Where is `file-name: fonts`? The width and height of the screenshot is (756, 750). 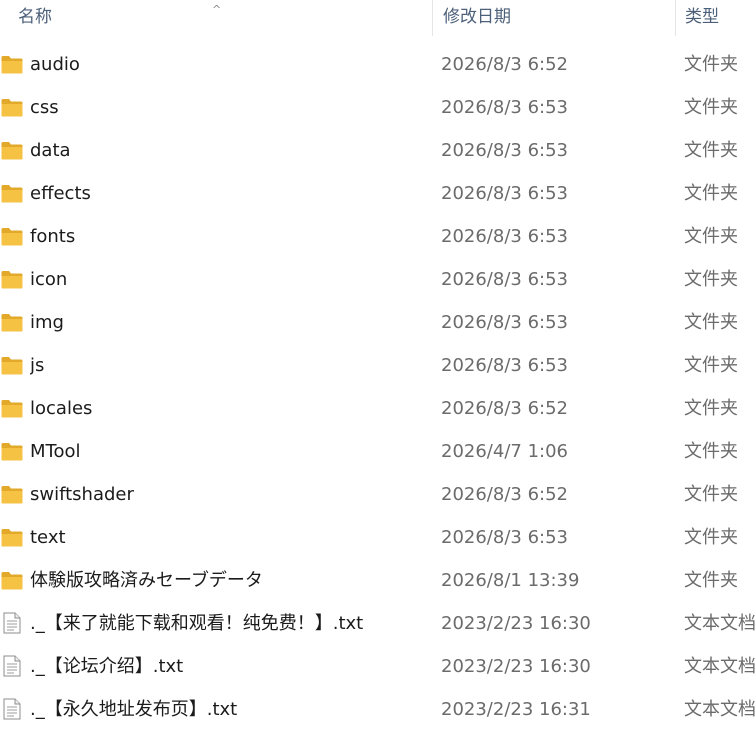 file-name: fonts is located at coordinates (53, 236).